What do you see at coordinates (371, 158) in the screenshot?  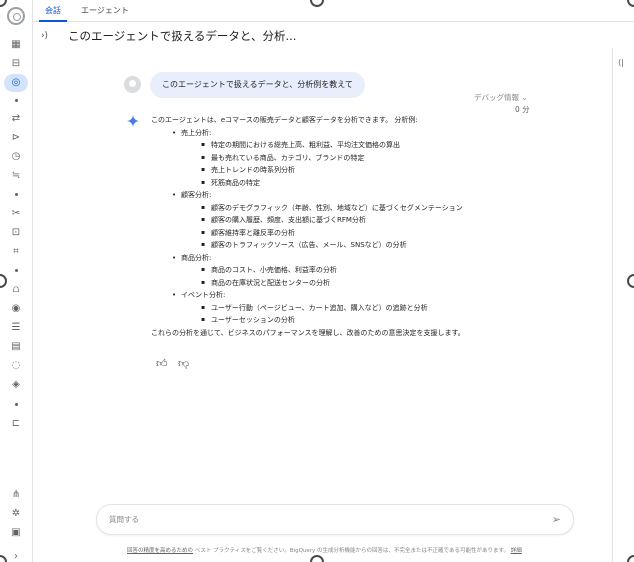 I see `list-item: 最も売れている商品、カテゴリ、ブランドの特定` at bounding box center [371, 158].